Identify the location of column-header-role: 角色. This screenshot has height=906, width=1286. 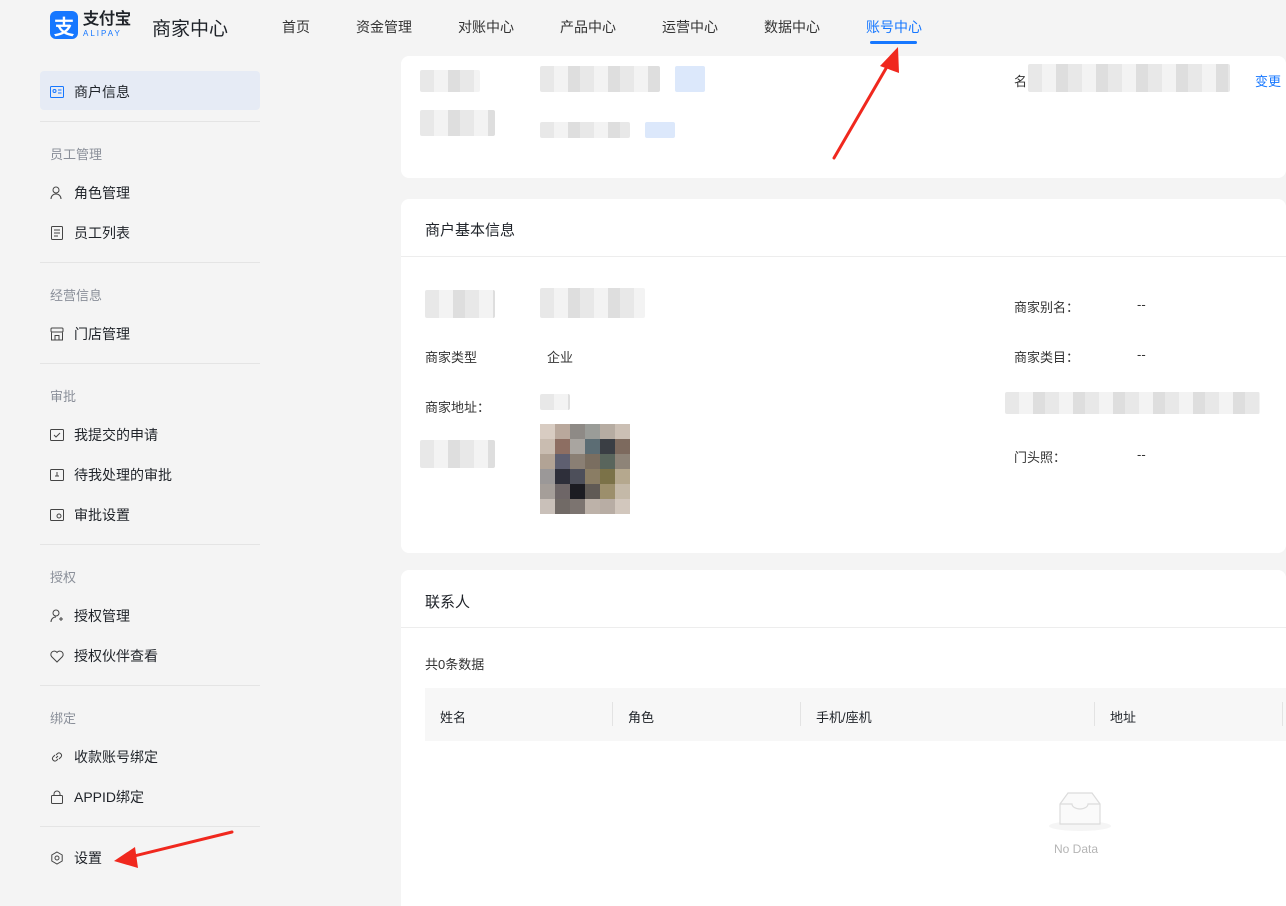
(641, 716).